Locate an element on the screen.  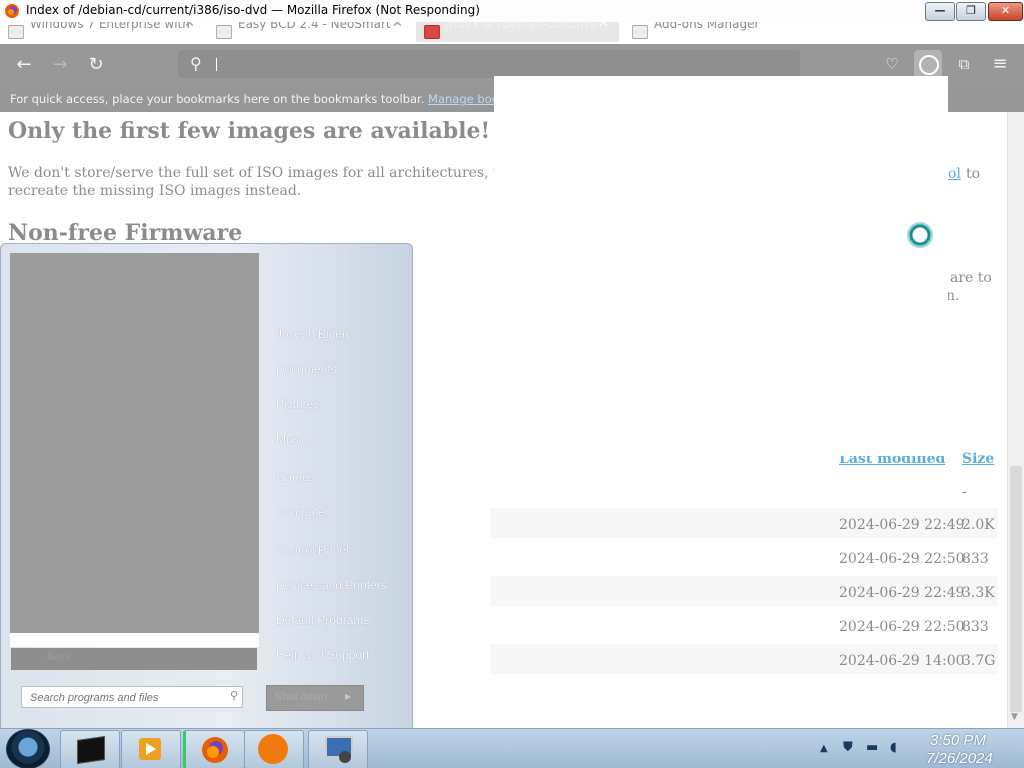
tab-easybcd: Easy BCD 2.4 - NeoSmart ✕ is located at coordinates (313, 32).